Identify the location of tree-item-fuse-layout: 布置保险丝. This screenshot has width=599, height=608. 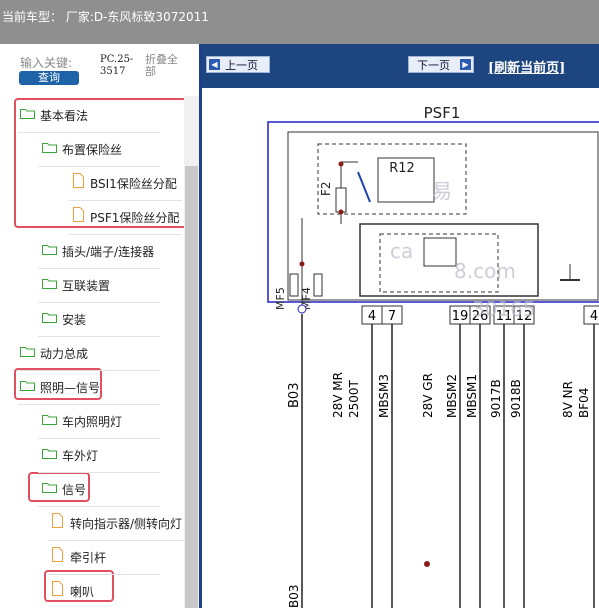
(99, 149).